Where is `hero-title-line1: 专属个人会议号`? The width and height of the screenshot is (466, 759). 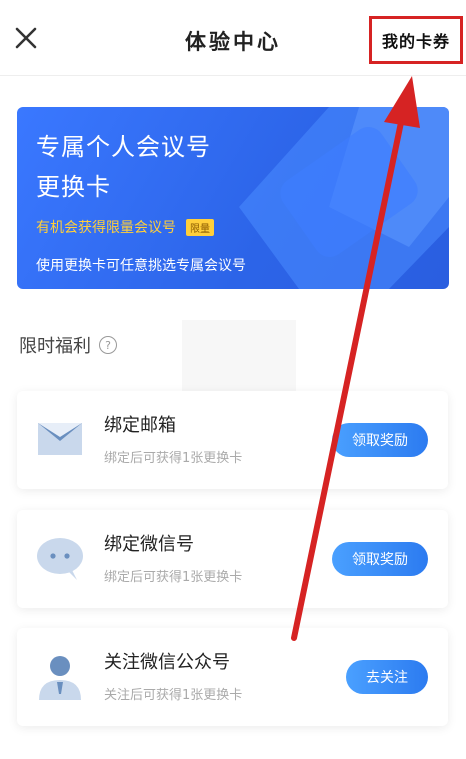
hero-title-line1: 专属个人会议号 is located at coordinates (123, 147).